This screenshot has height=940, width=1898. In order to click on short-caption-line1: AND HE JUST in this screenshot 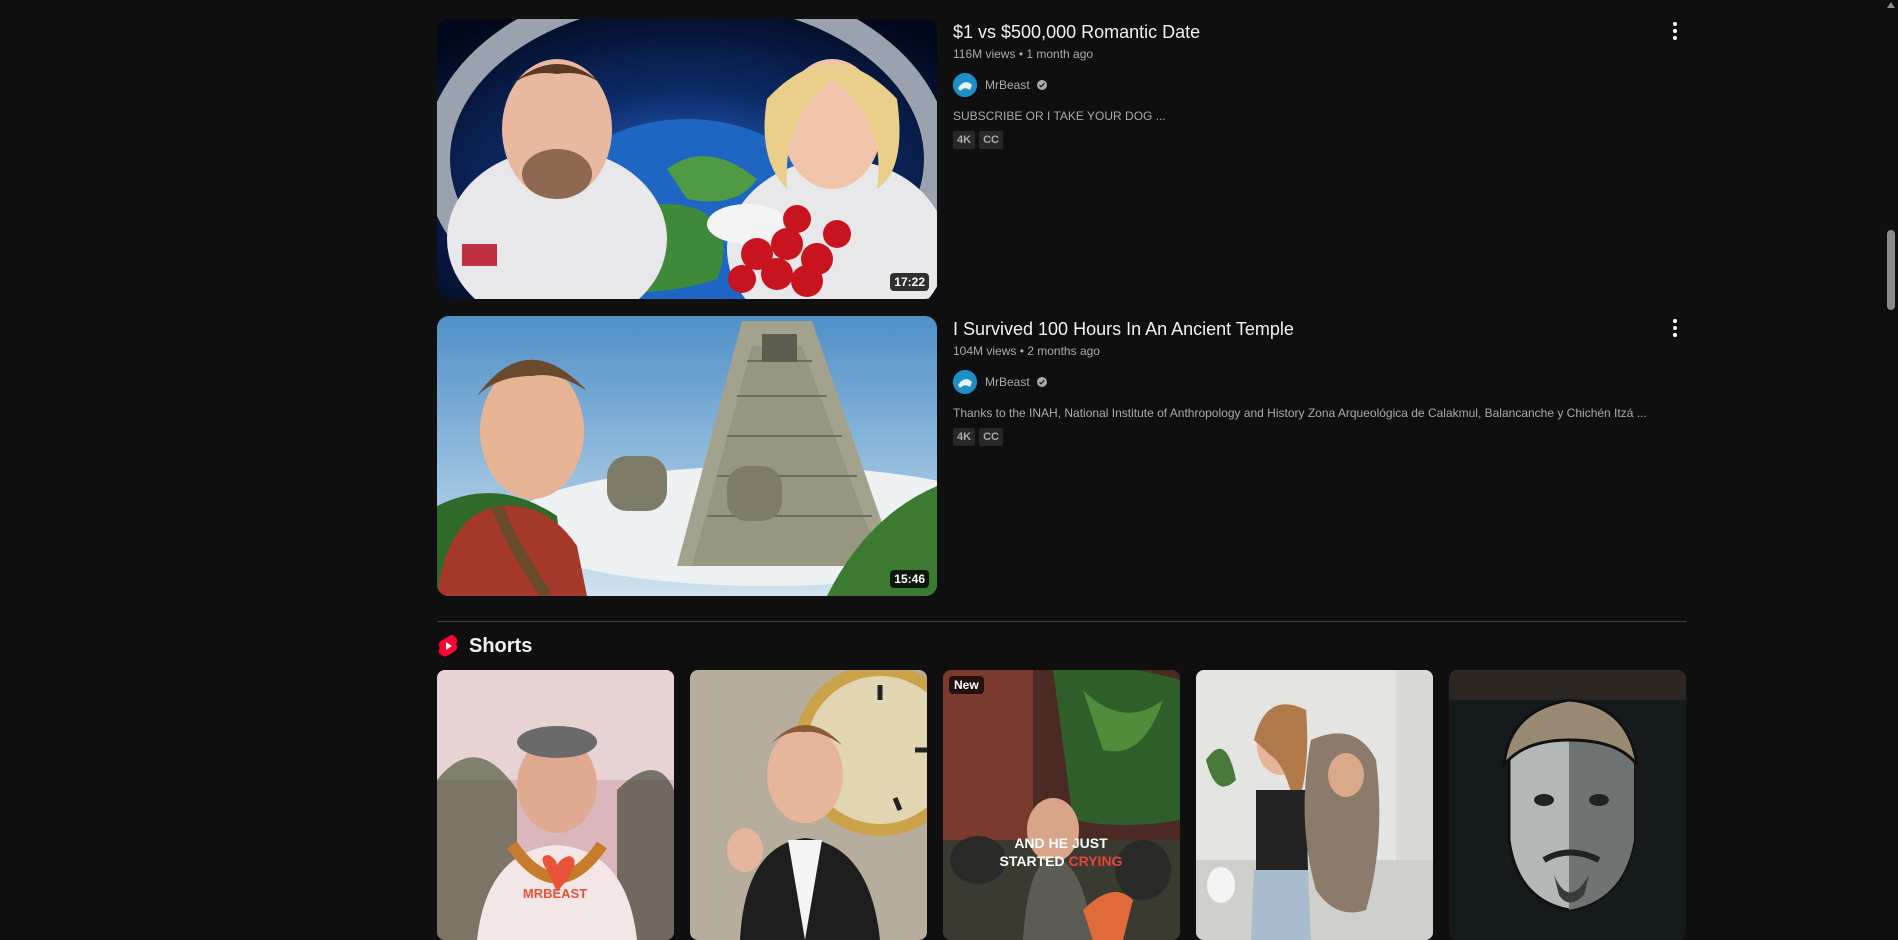, I will do `click(1061, 843)`.